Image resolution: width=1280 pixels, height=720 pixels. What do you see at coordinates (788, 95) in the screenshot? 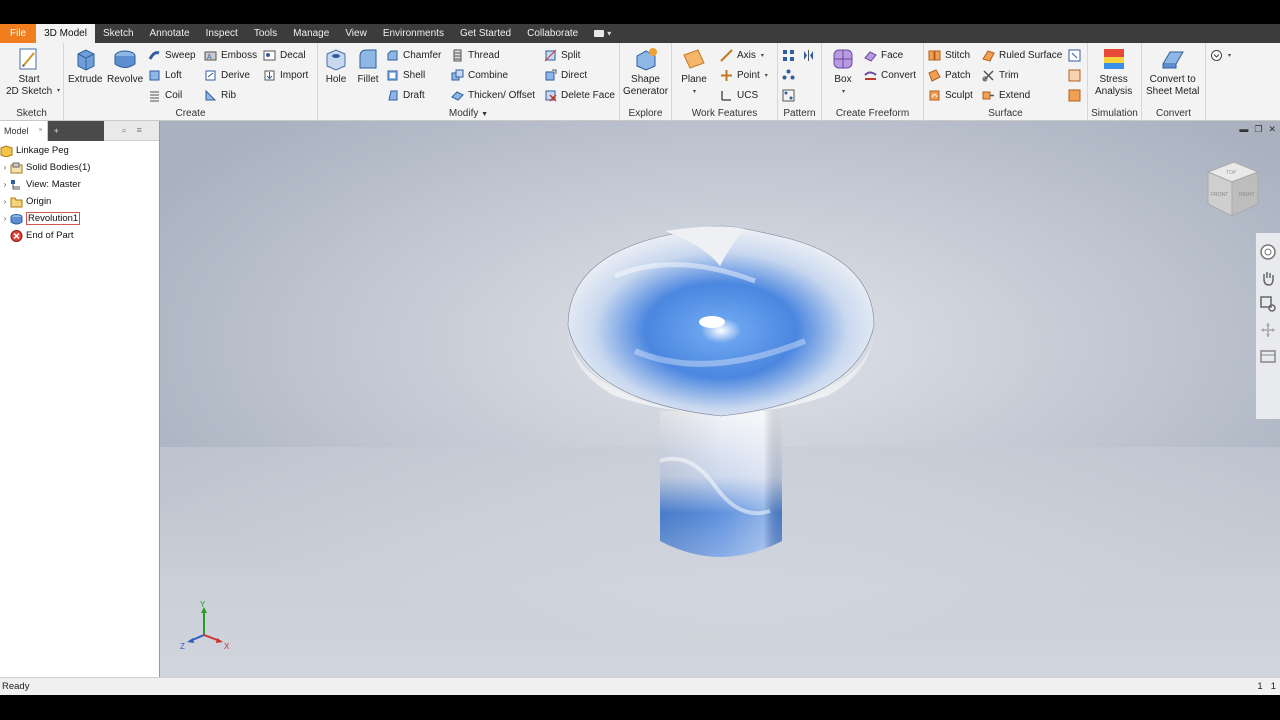
I see `sketch-driven-pattern-button` at bounding box center [788, 95].